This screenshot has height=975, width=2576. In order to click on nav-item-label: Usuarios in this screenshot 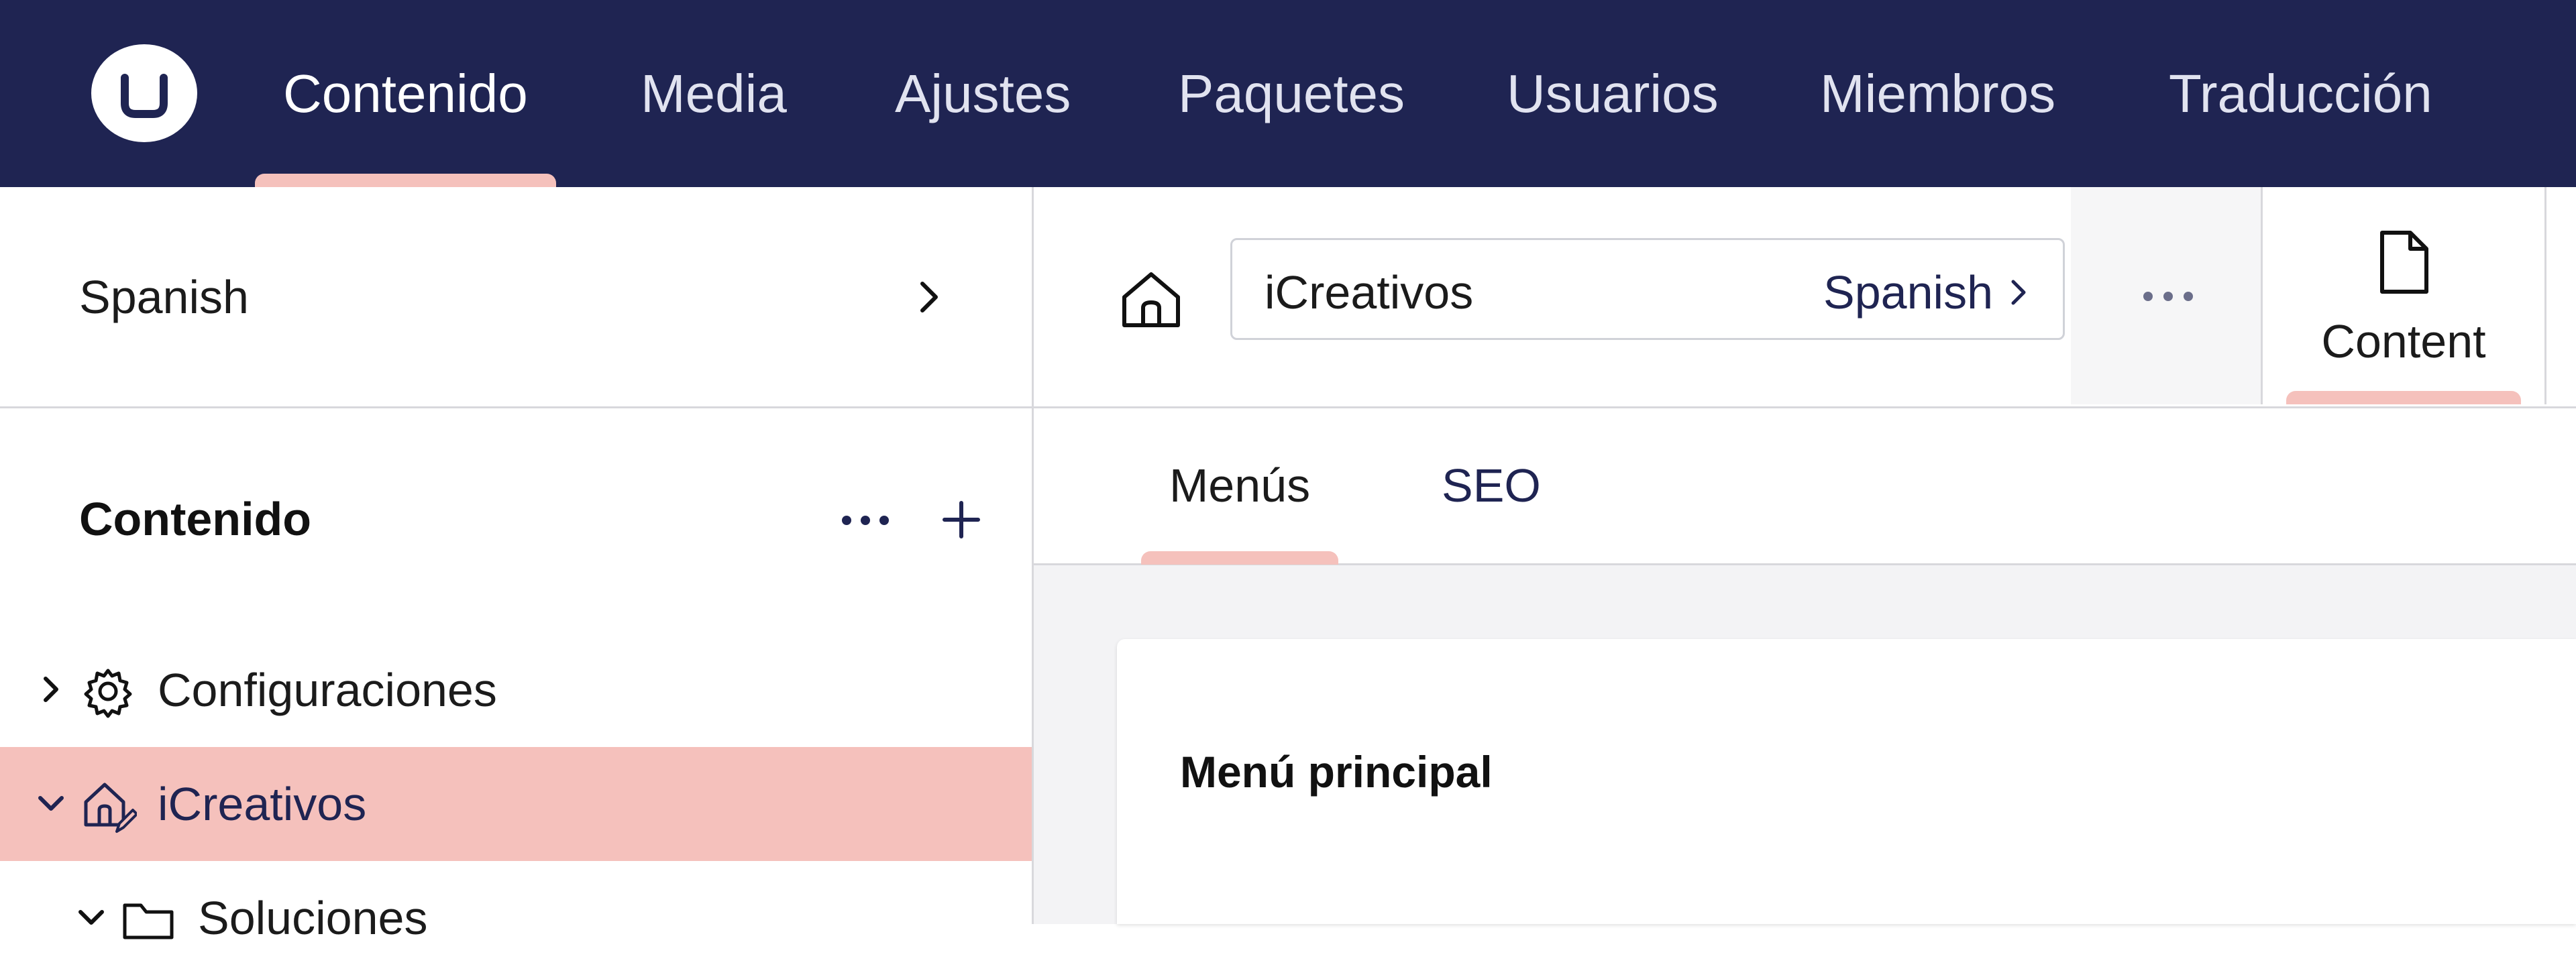, I will do `click(1613, 93)`.